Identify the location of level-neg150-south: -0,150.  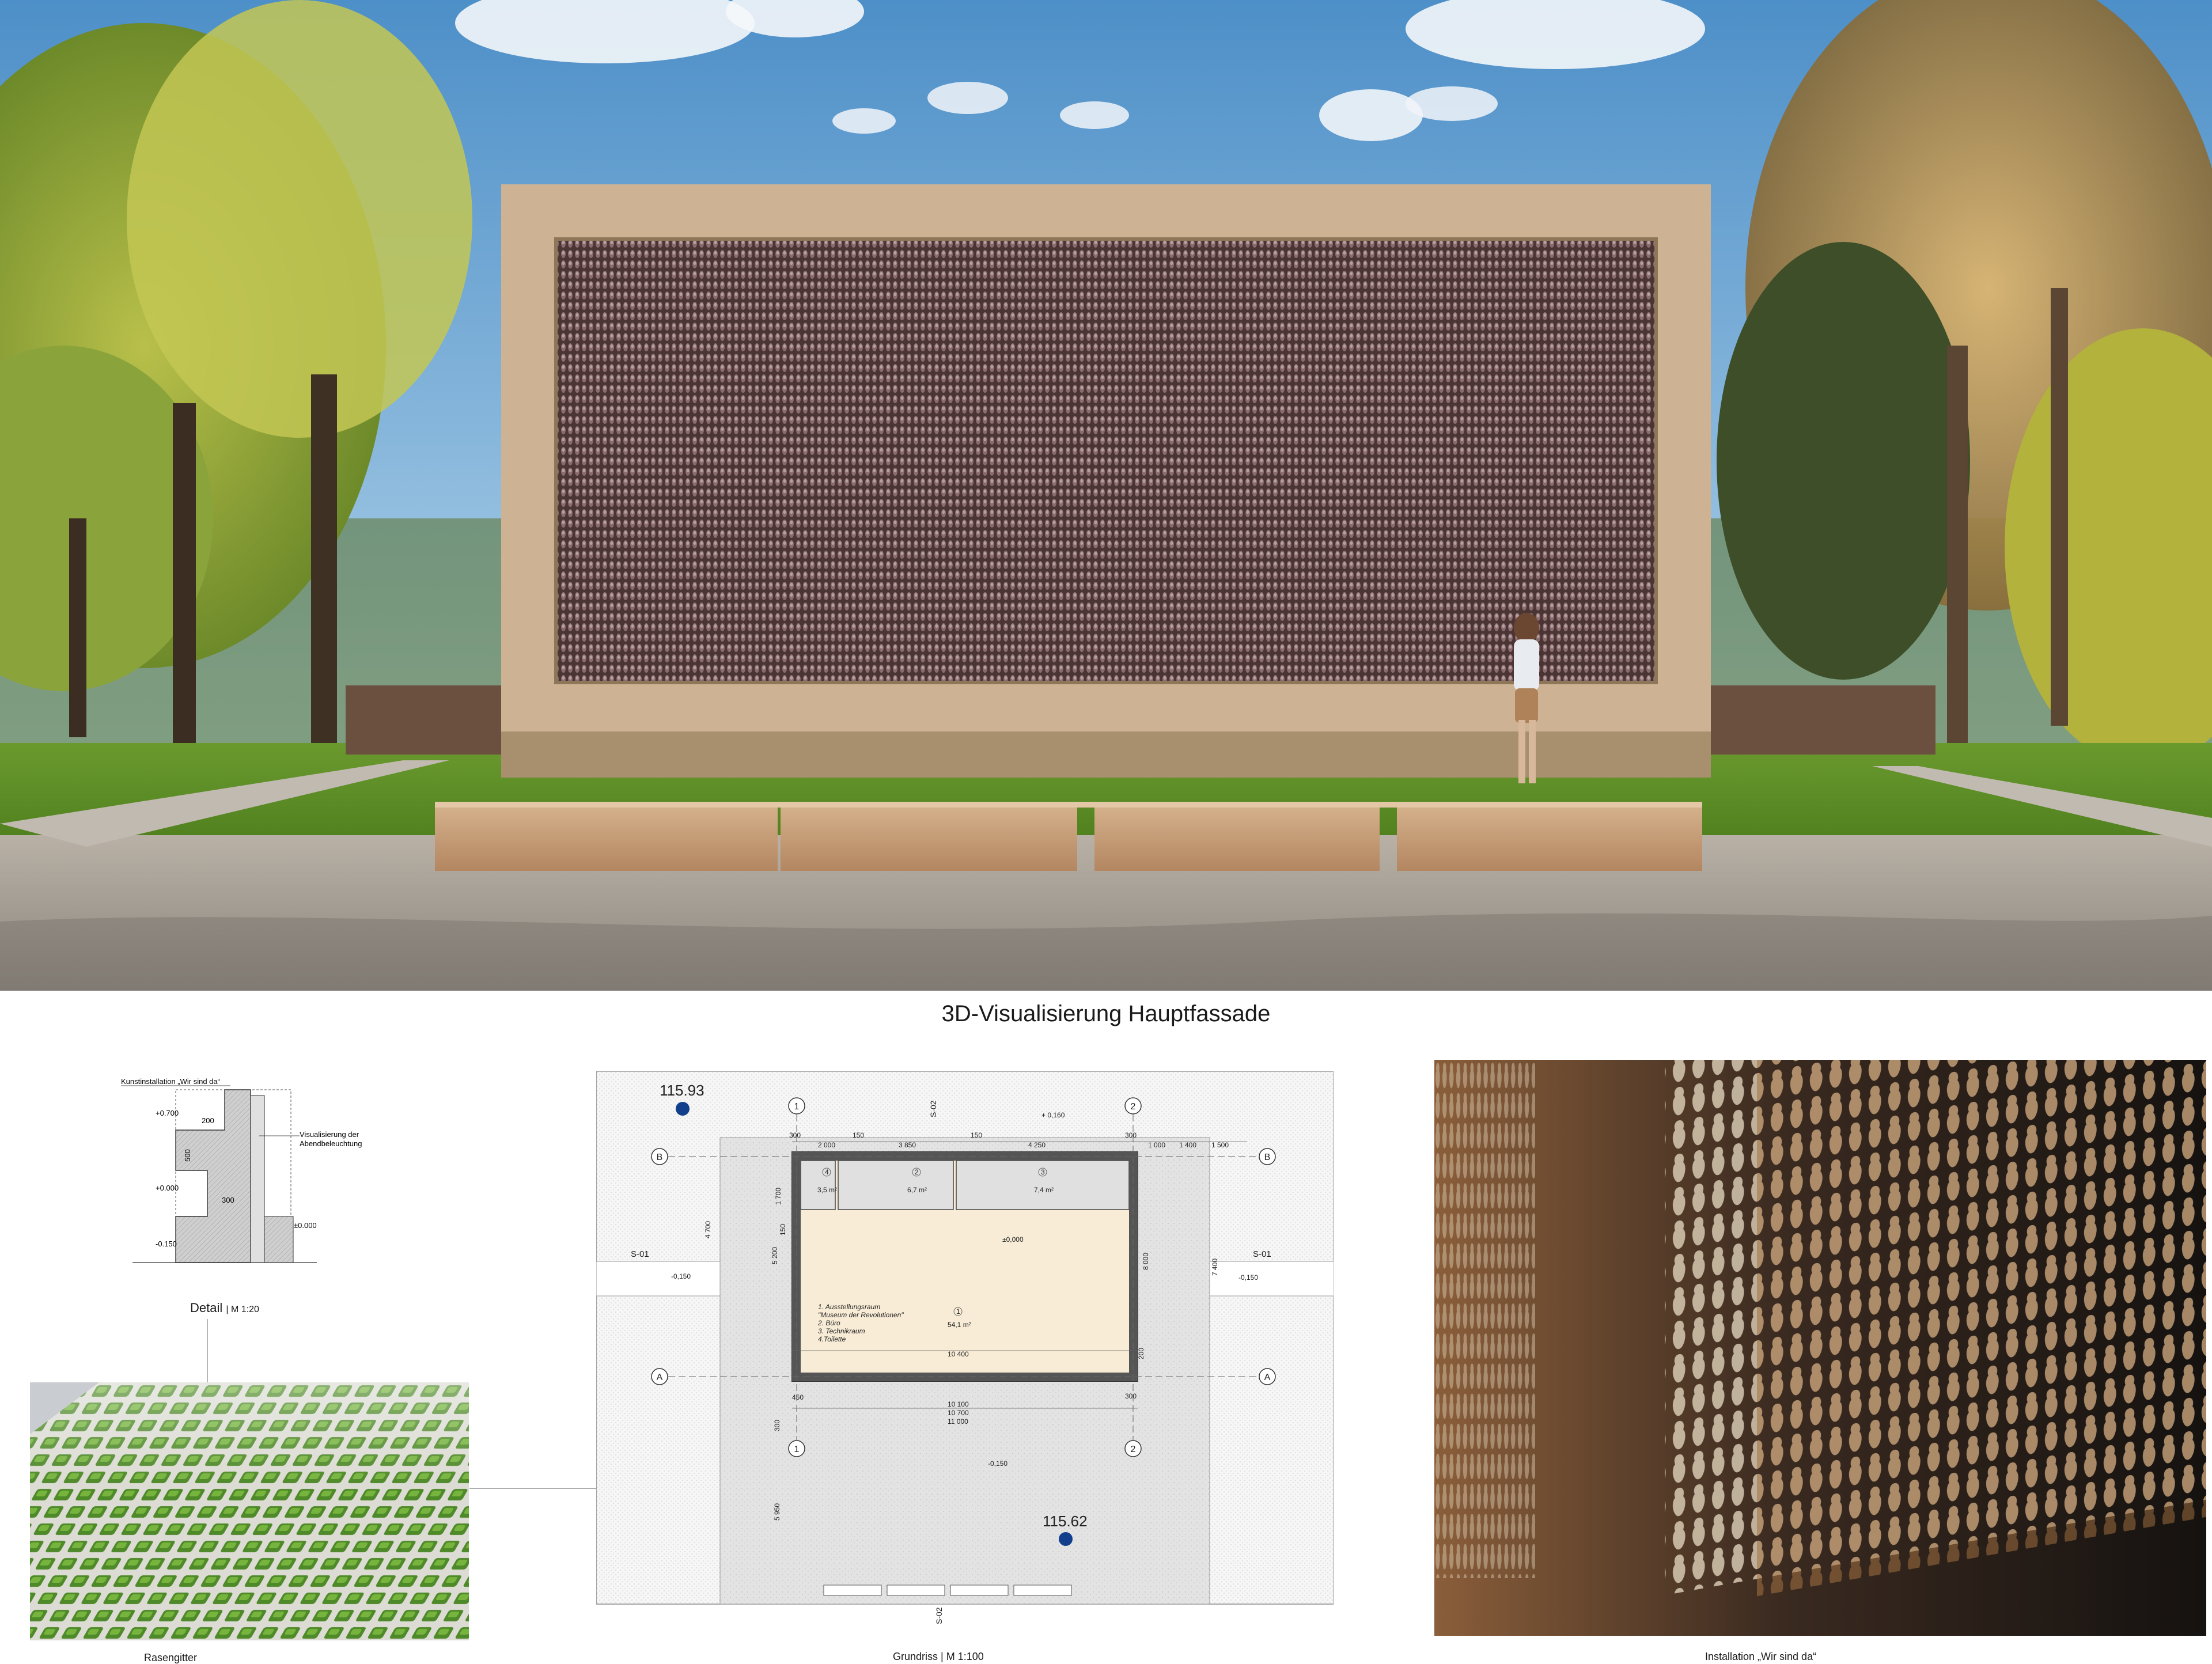
(997, 1464).